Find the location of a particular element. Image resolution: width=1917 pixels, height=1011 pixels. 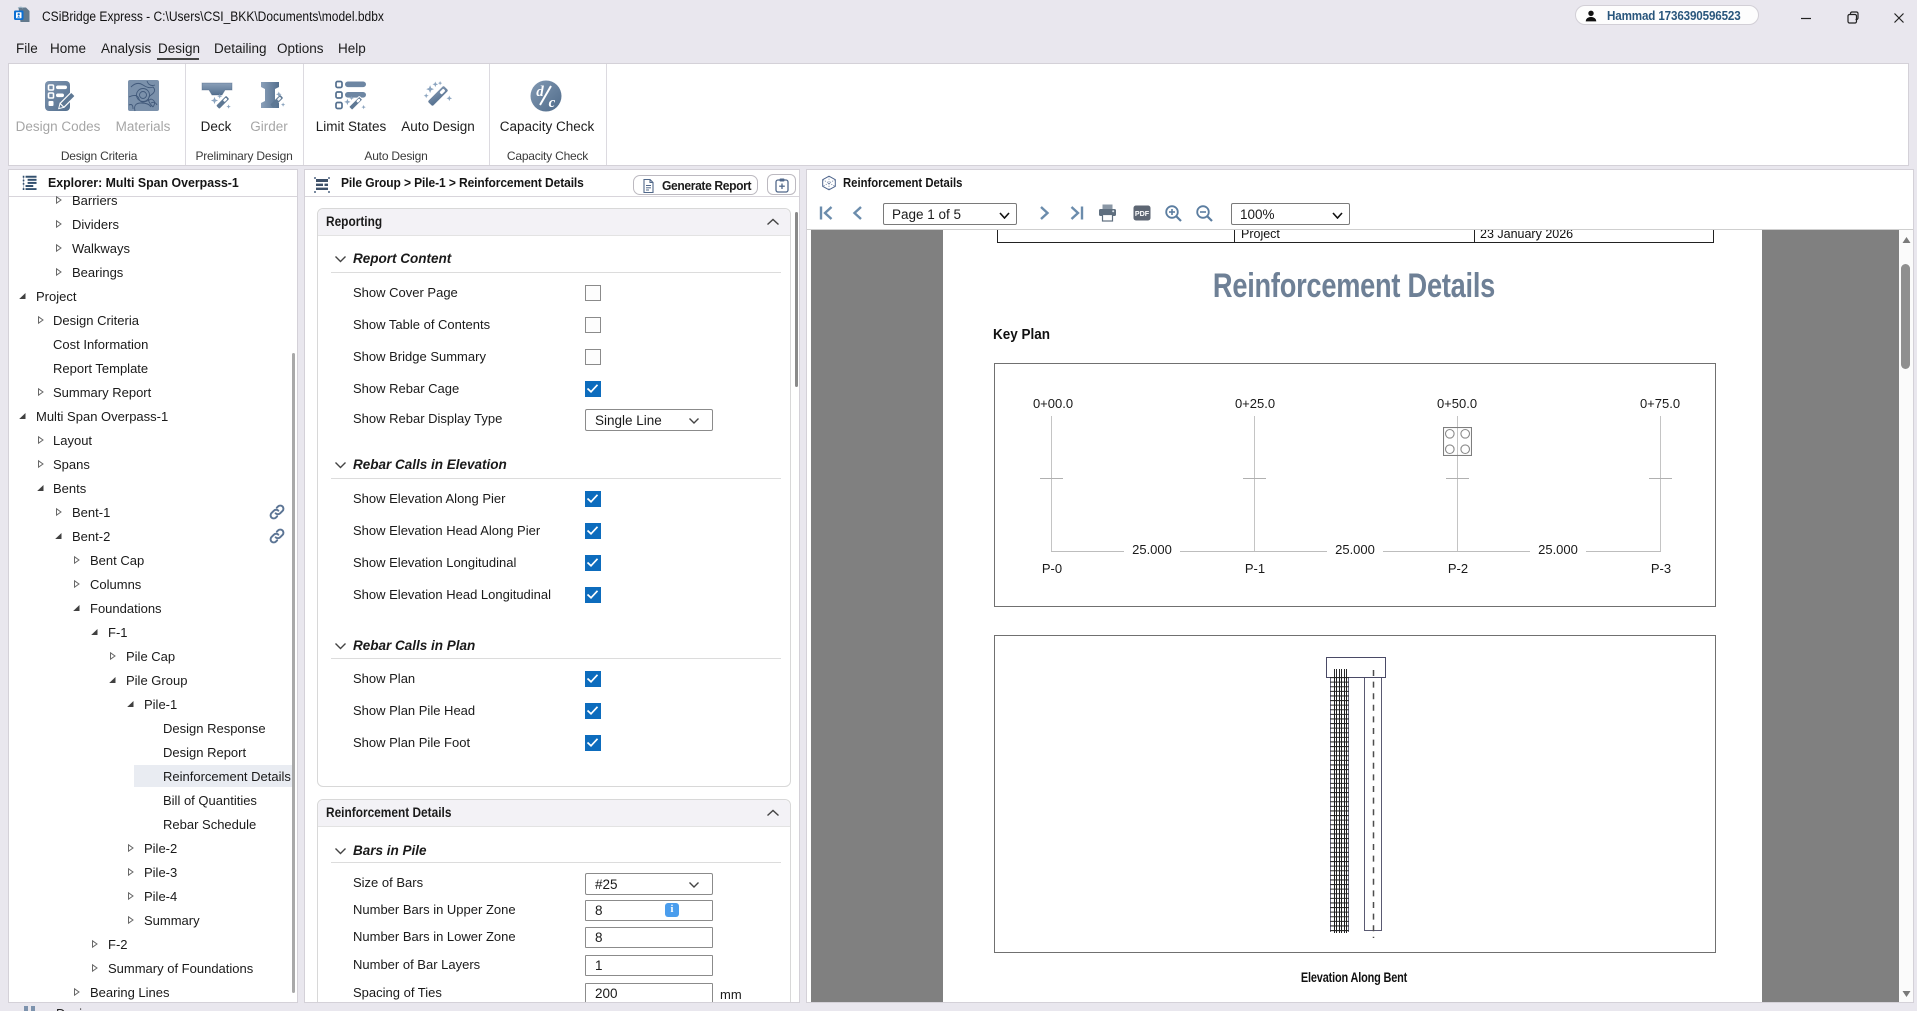

svg-text: d is located at coordinates (540, 92).